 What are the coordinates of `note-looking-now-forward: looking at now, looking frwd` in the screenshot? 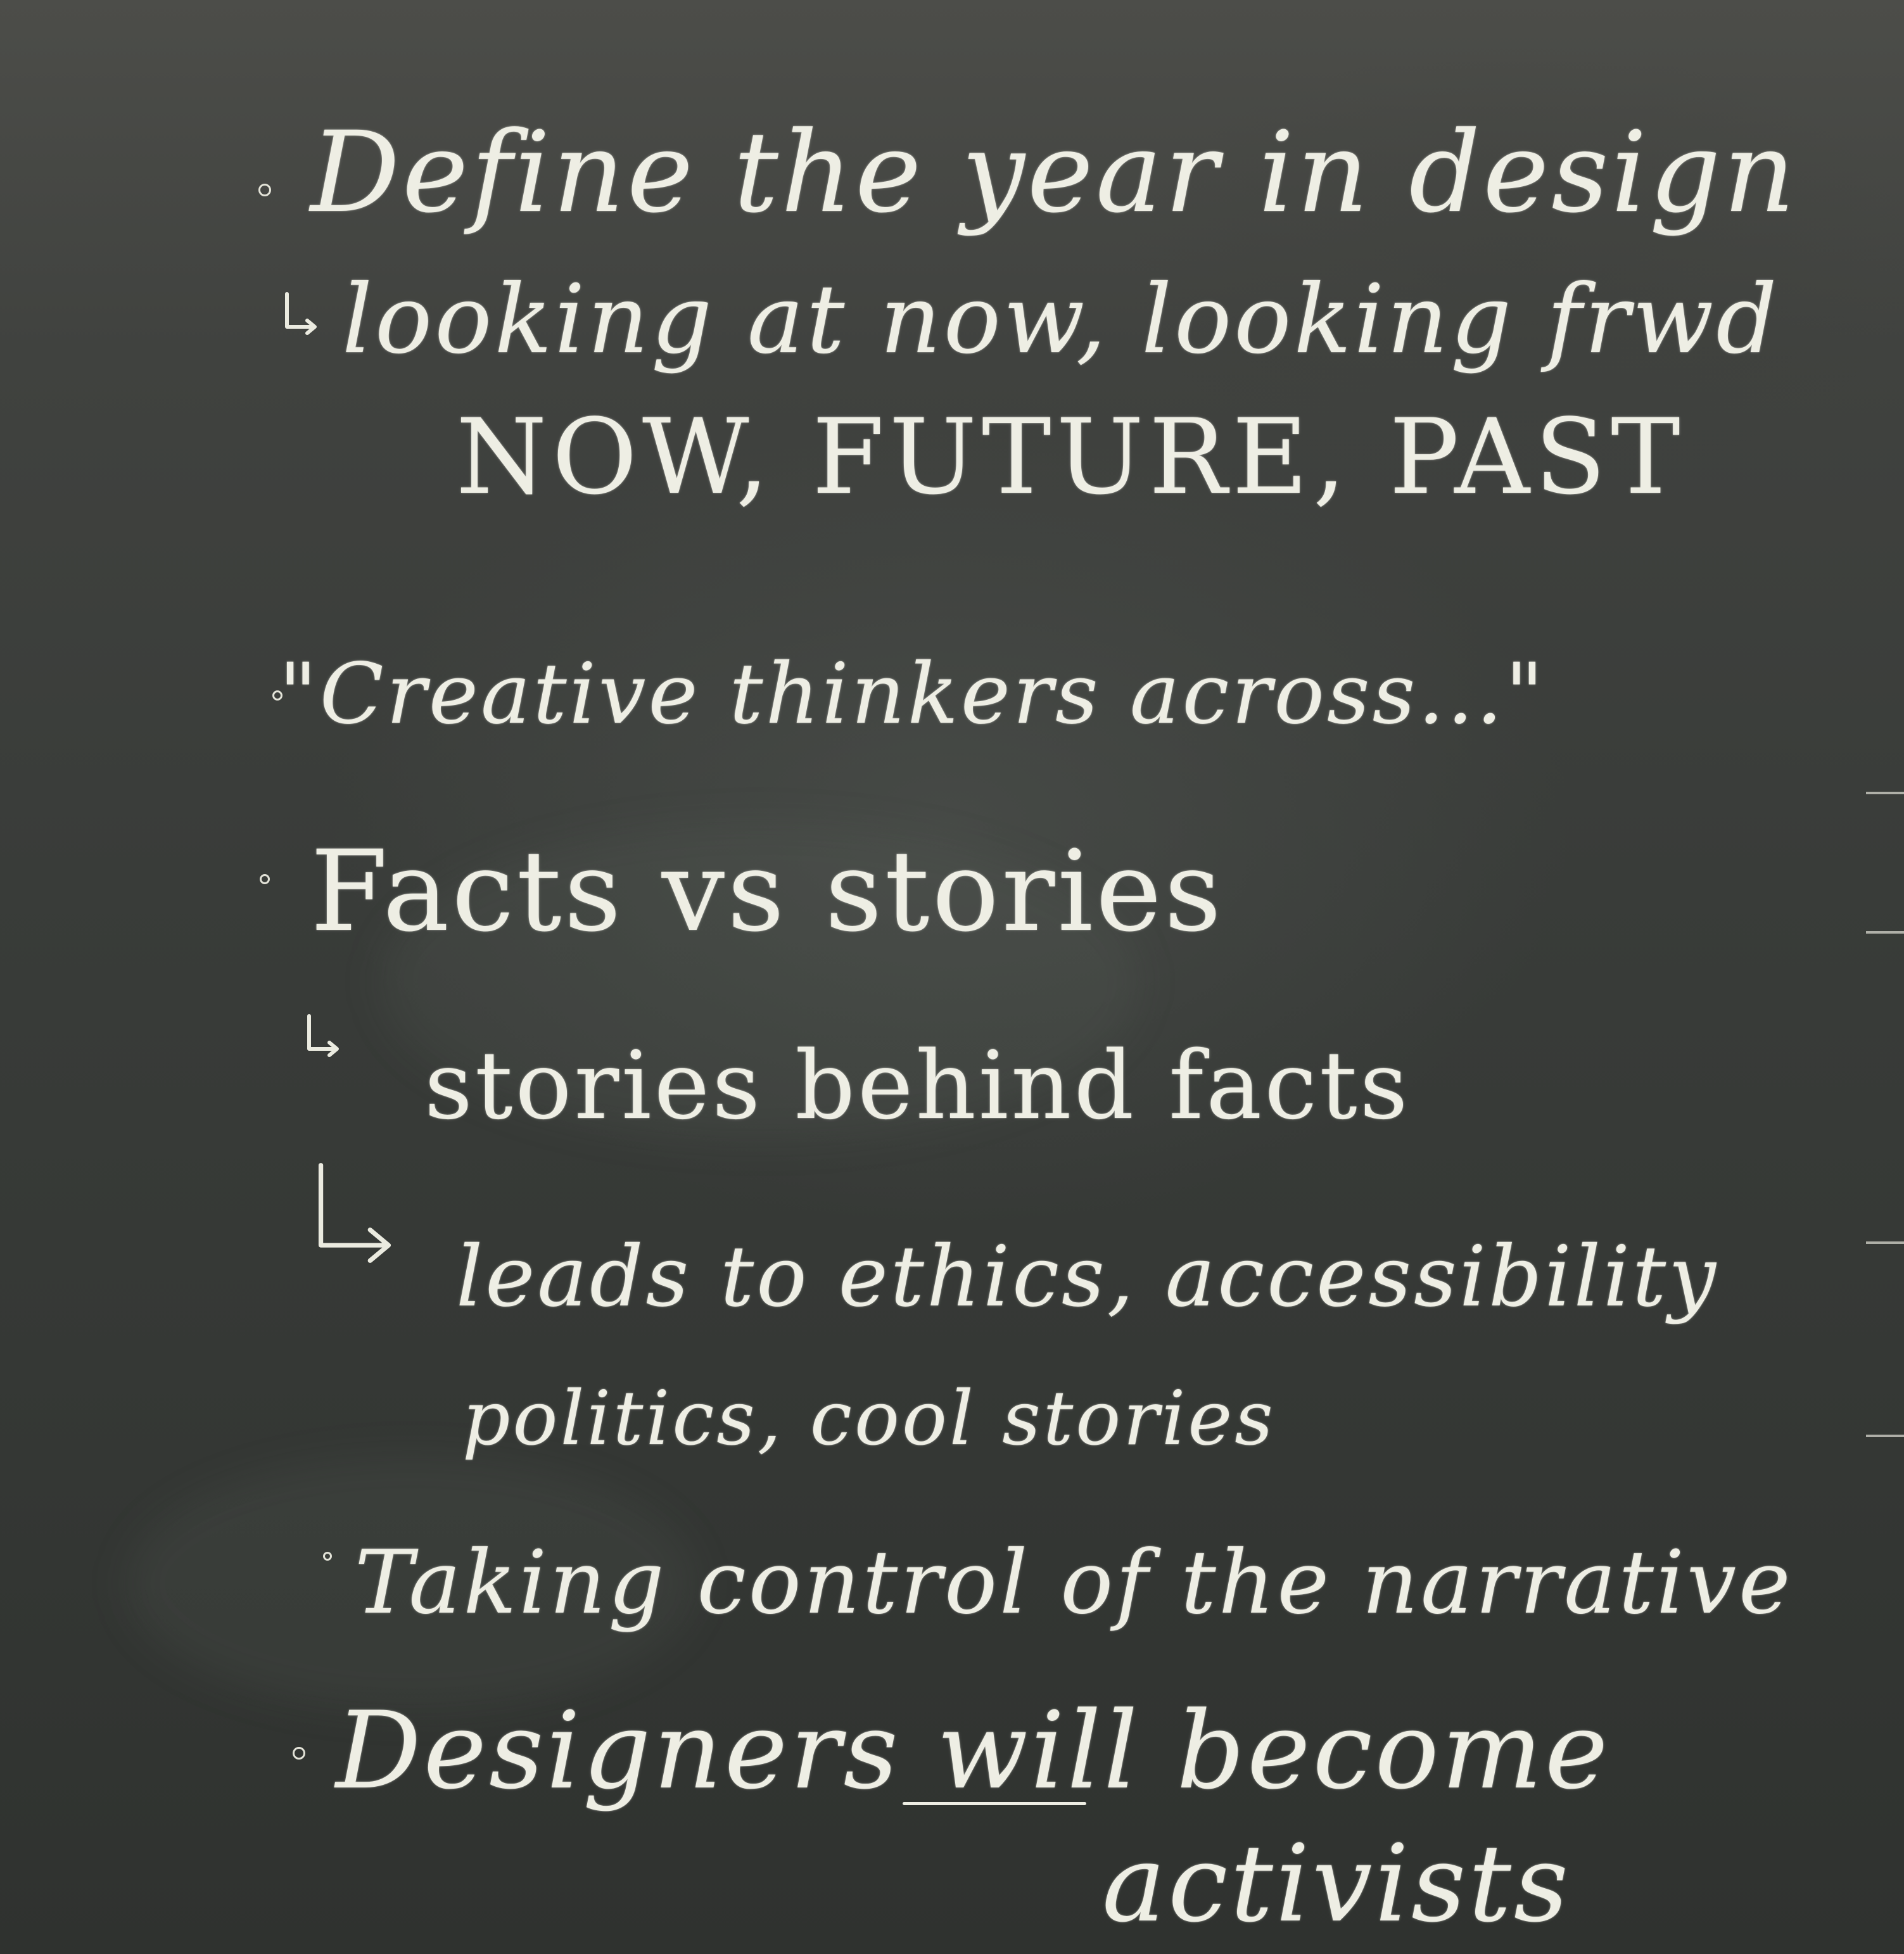 It's located at (1061, 320).